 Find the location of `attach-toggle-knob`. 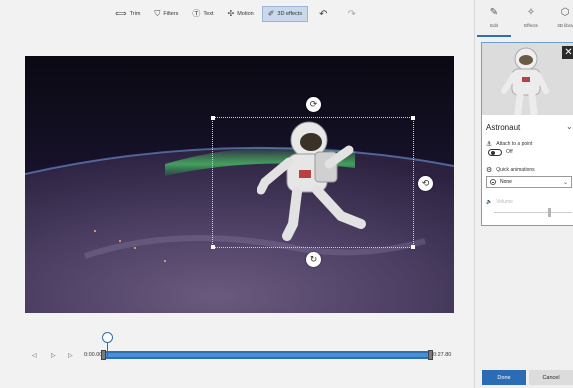

attach-toggle-knob is located at coordinates (493, 153).